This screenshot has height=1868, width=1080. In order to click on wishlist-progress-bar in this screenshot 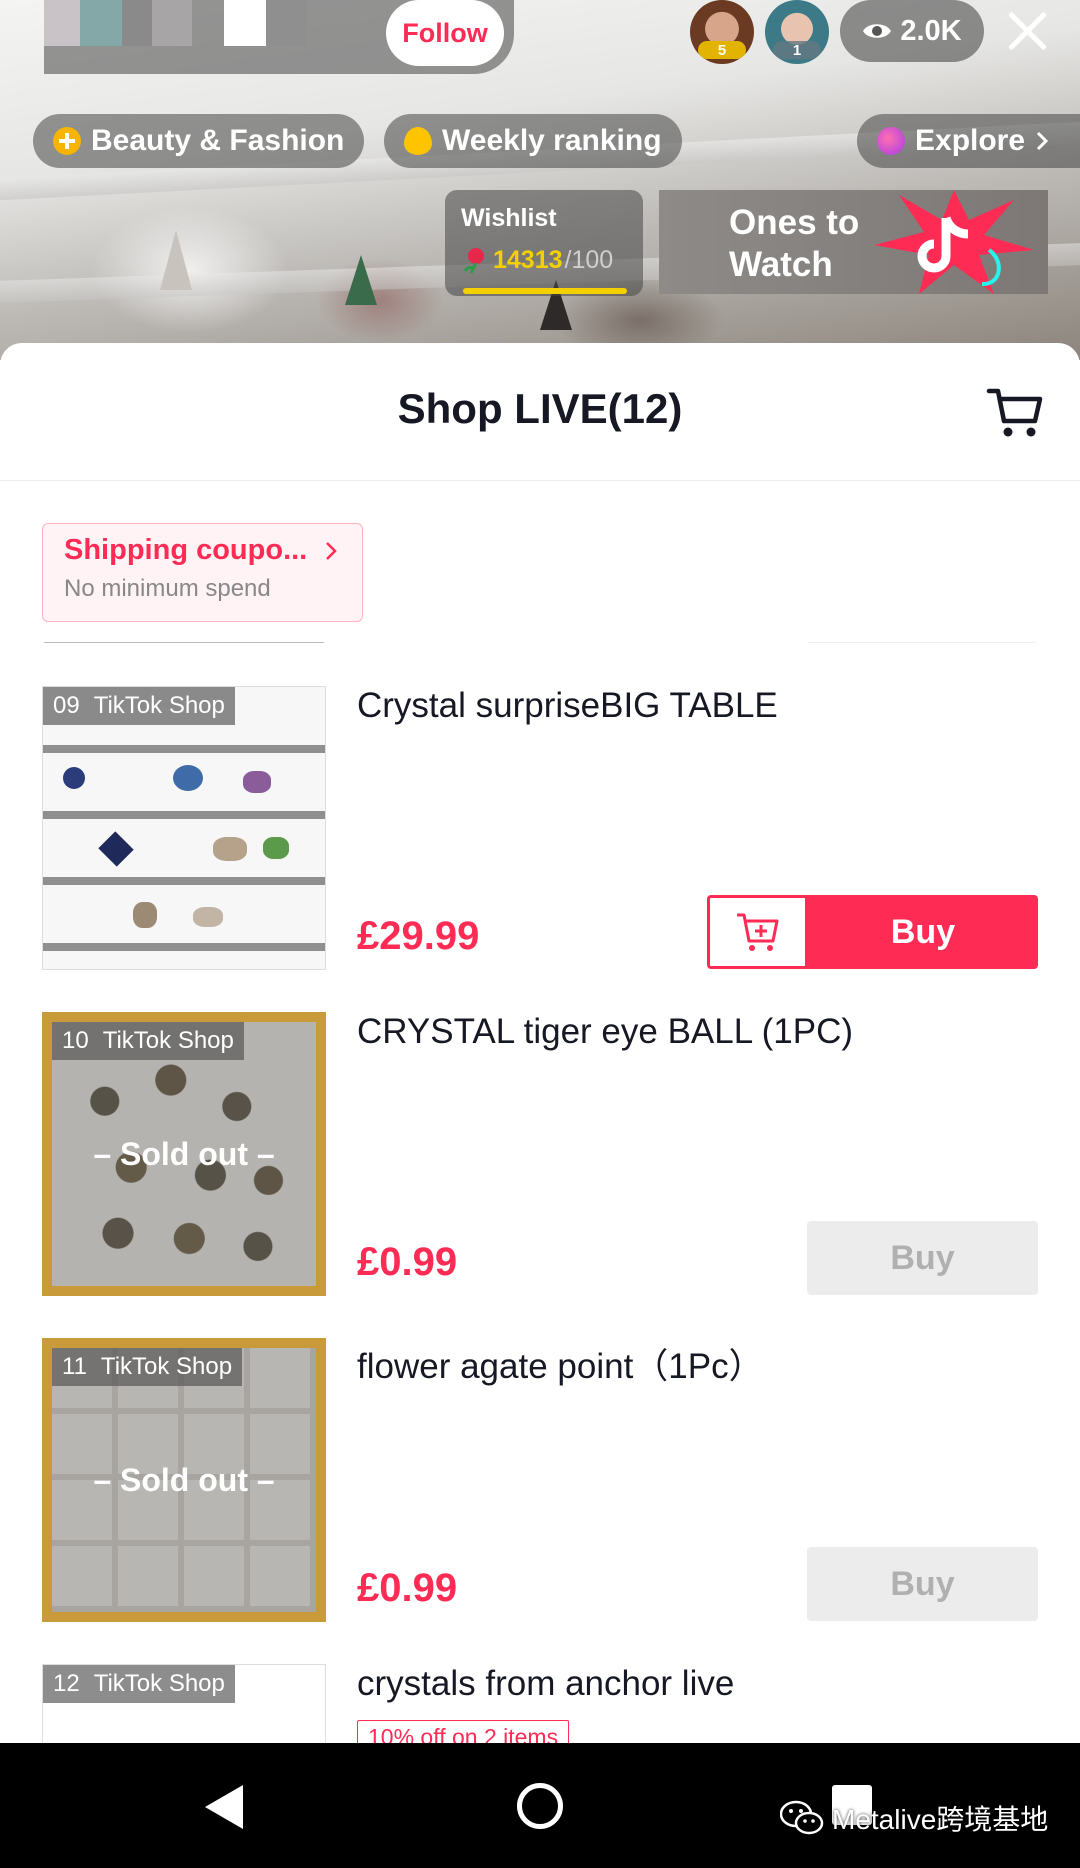, I will do `click(545, 291)`.